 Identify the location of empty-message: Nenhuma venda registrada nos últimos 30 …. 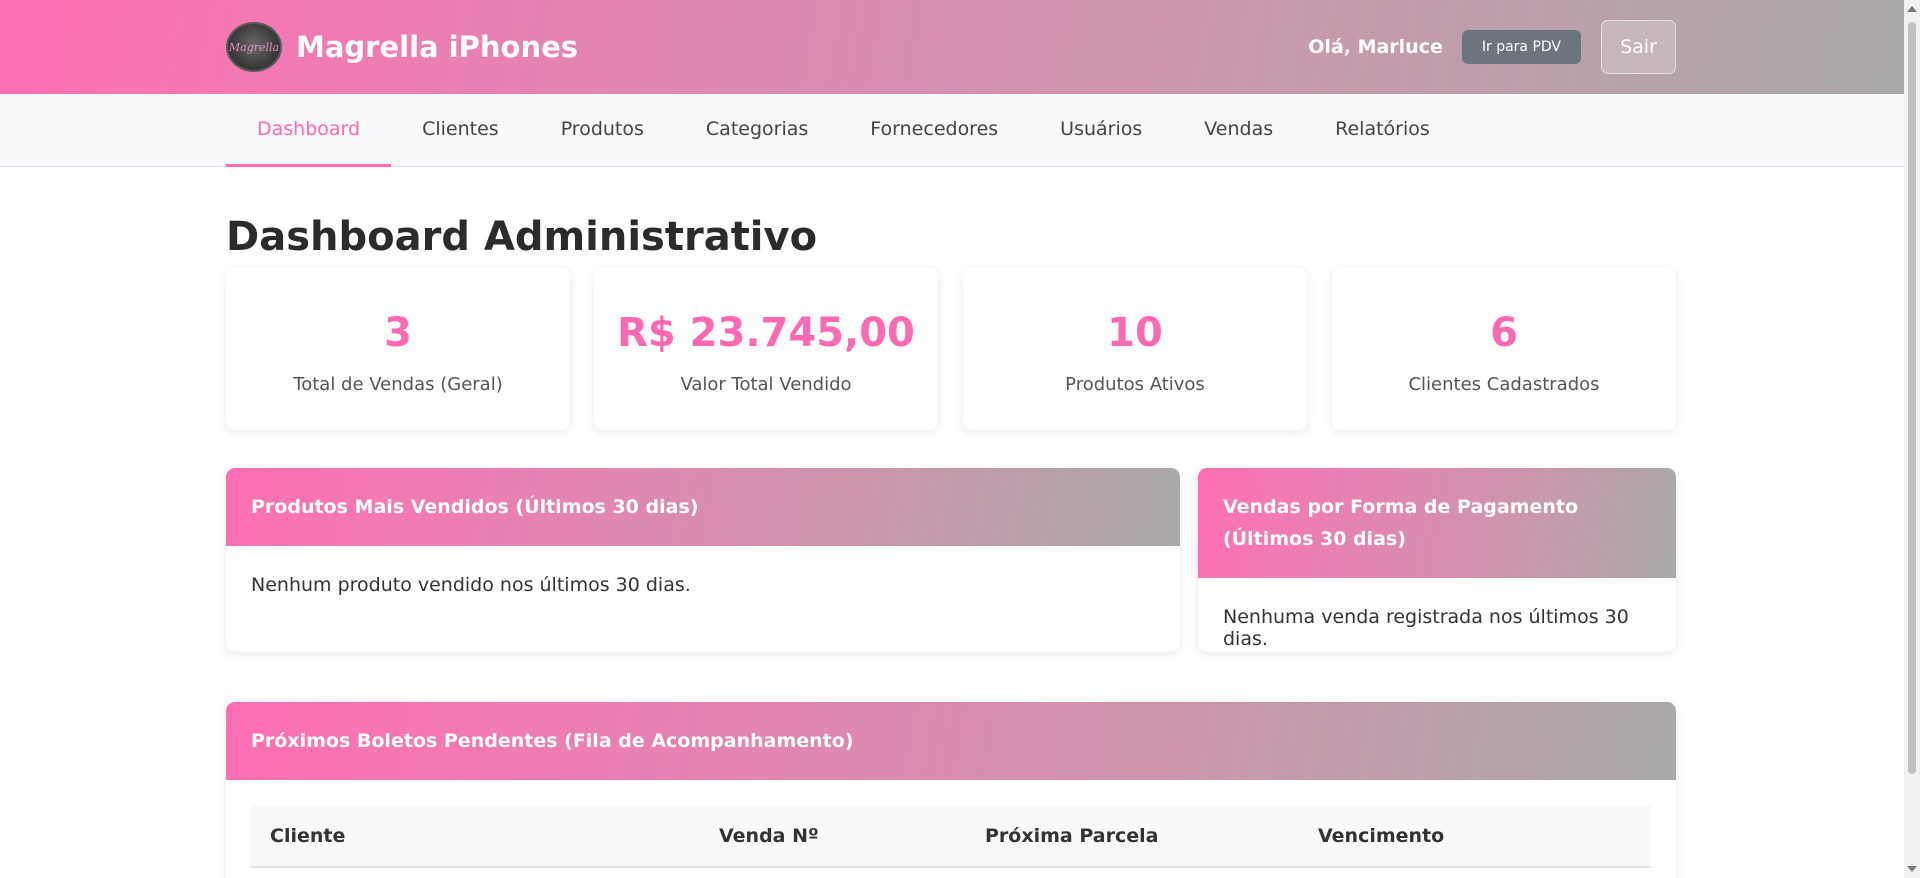
(1426, 628).